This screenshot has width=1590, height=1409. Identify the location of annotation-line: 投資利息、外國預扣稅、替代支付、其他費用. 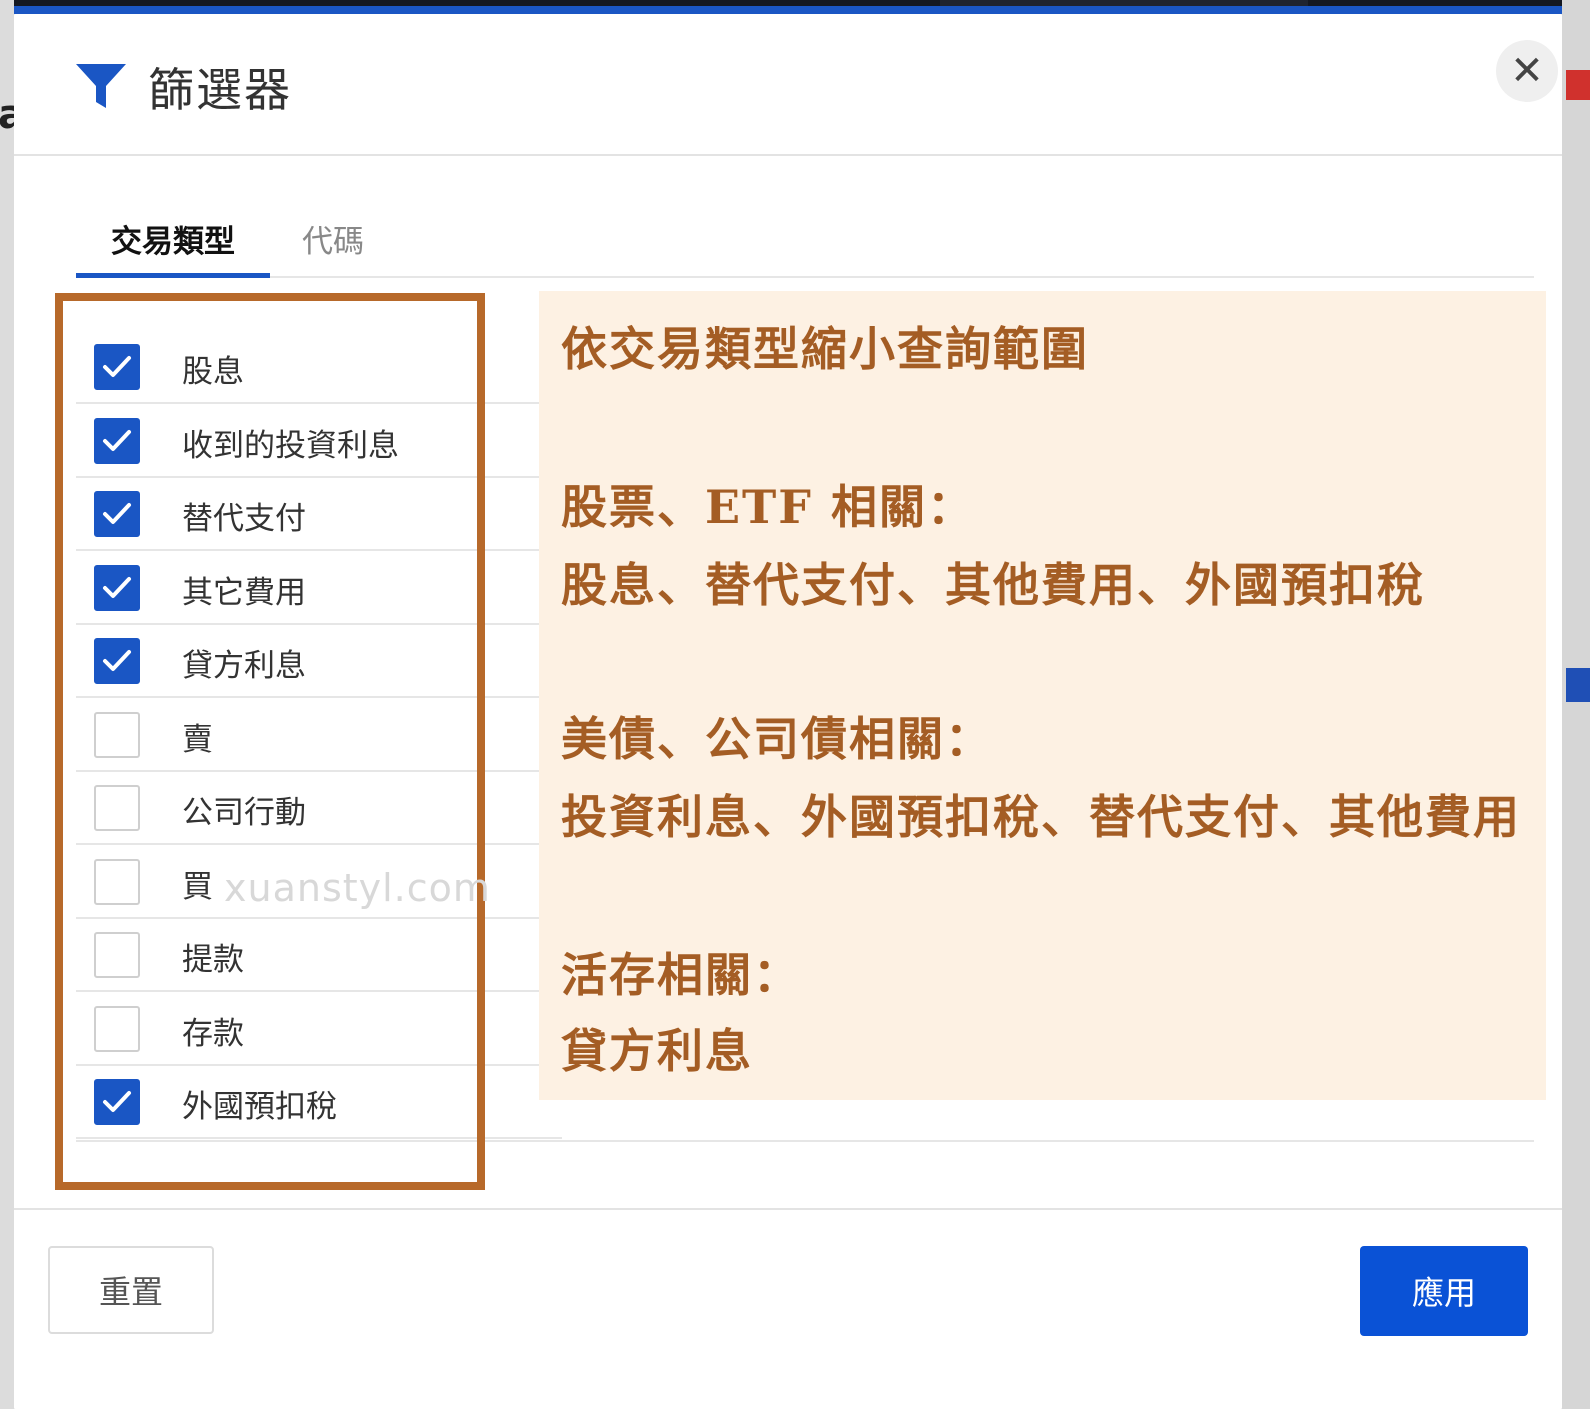
(1041, 817).